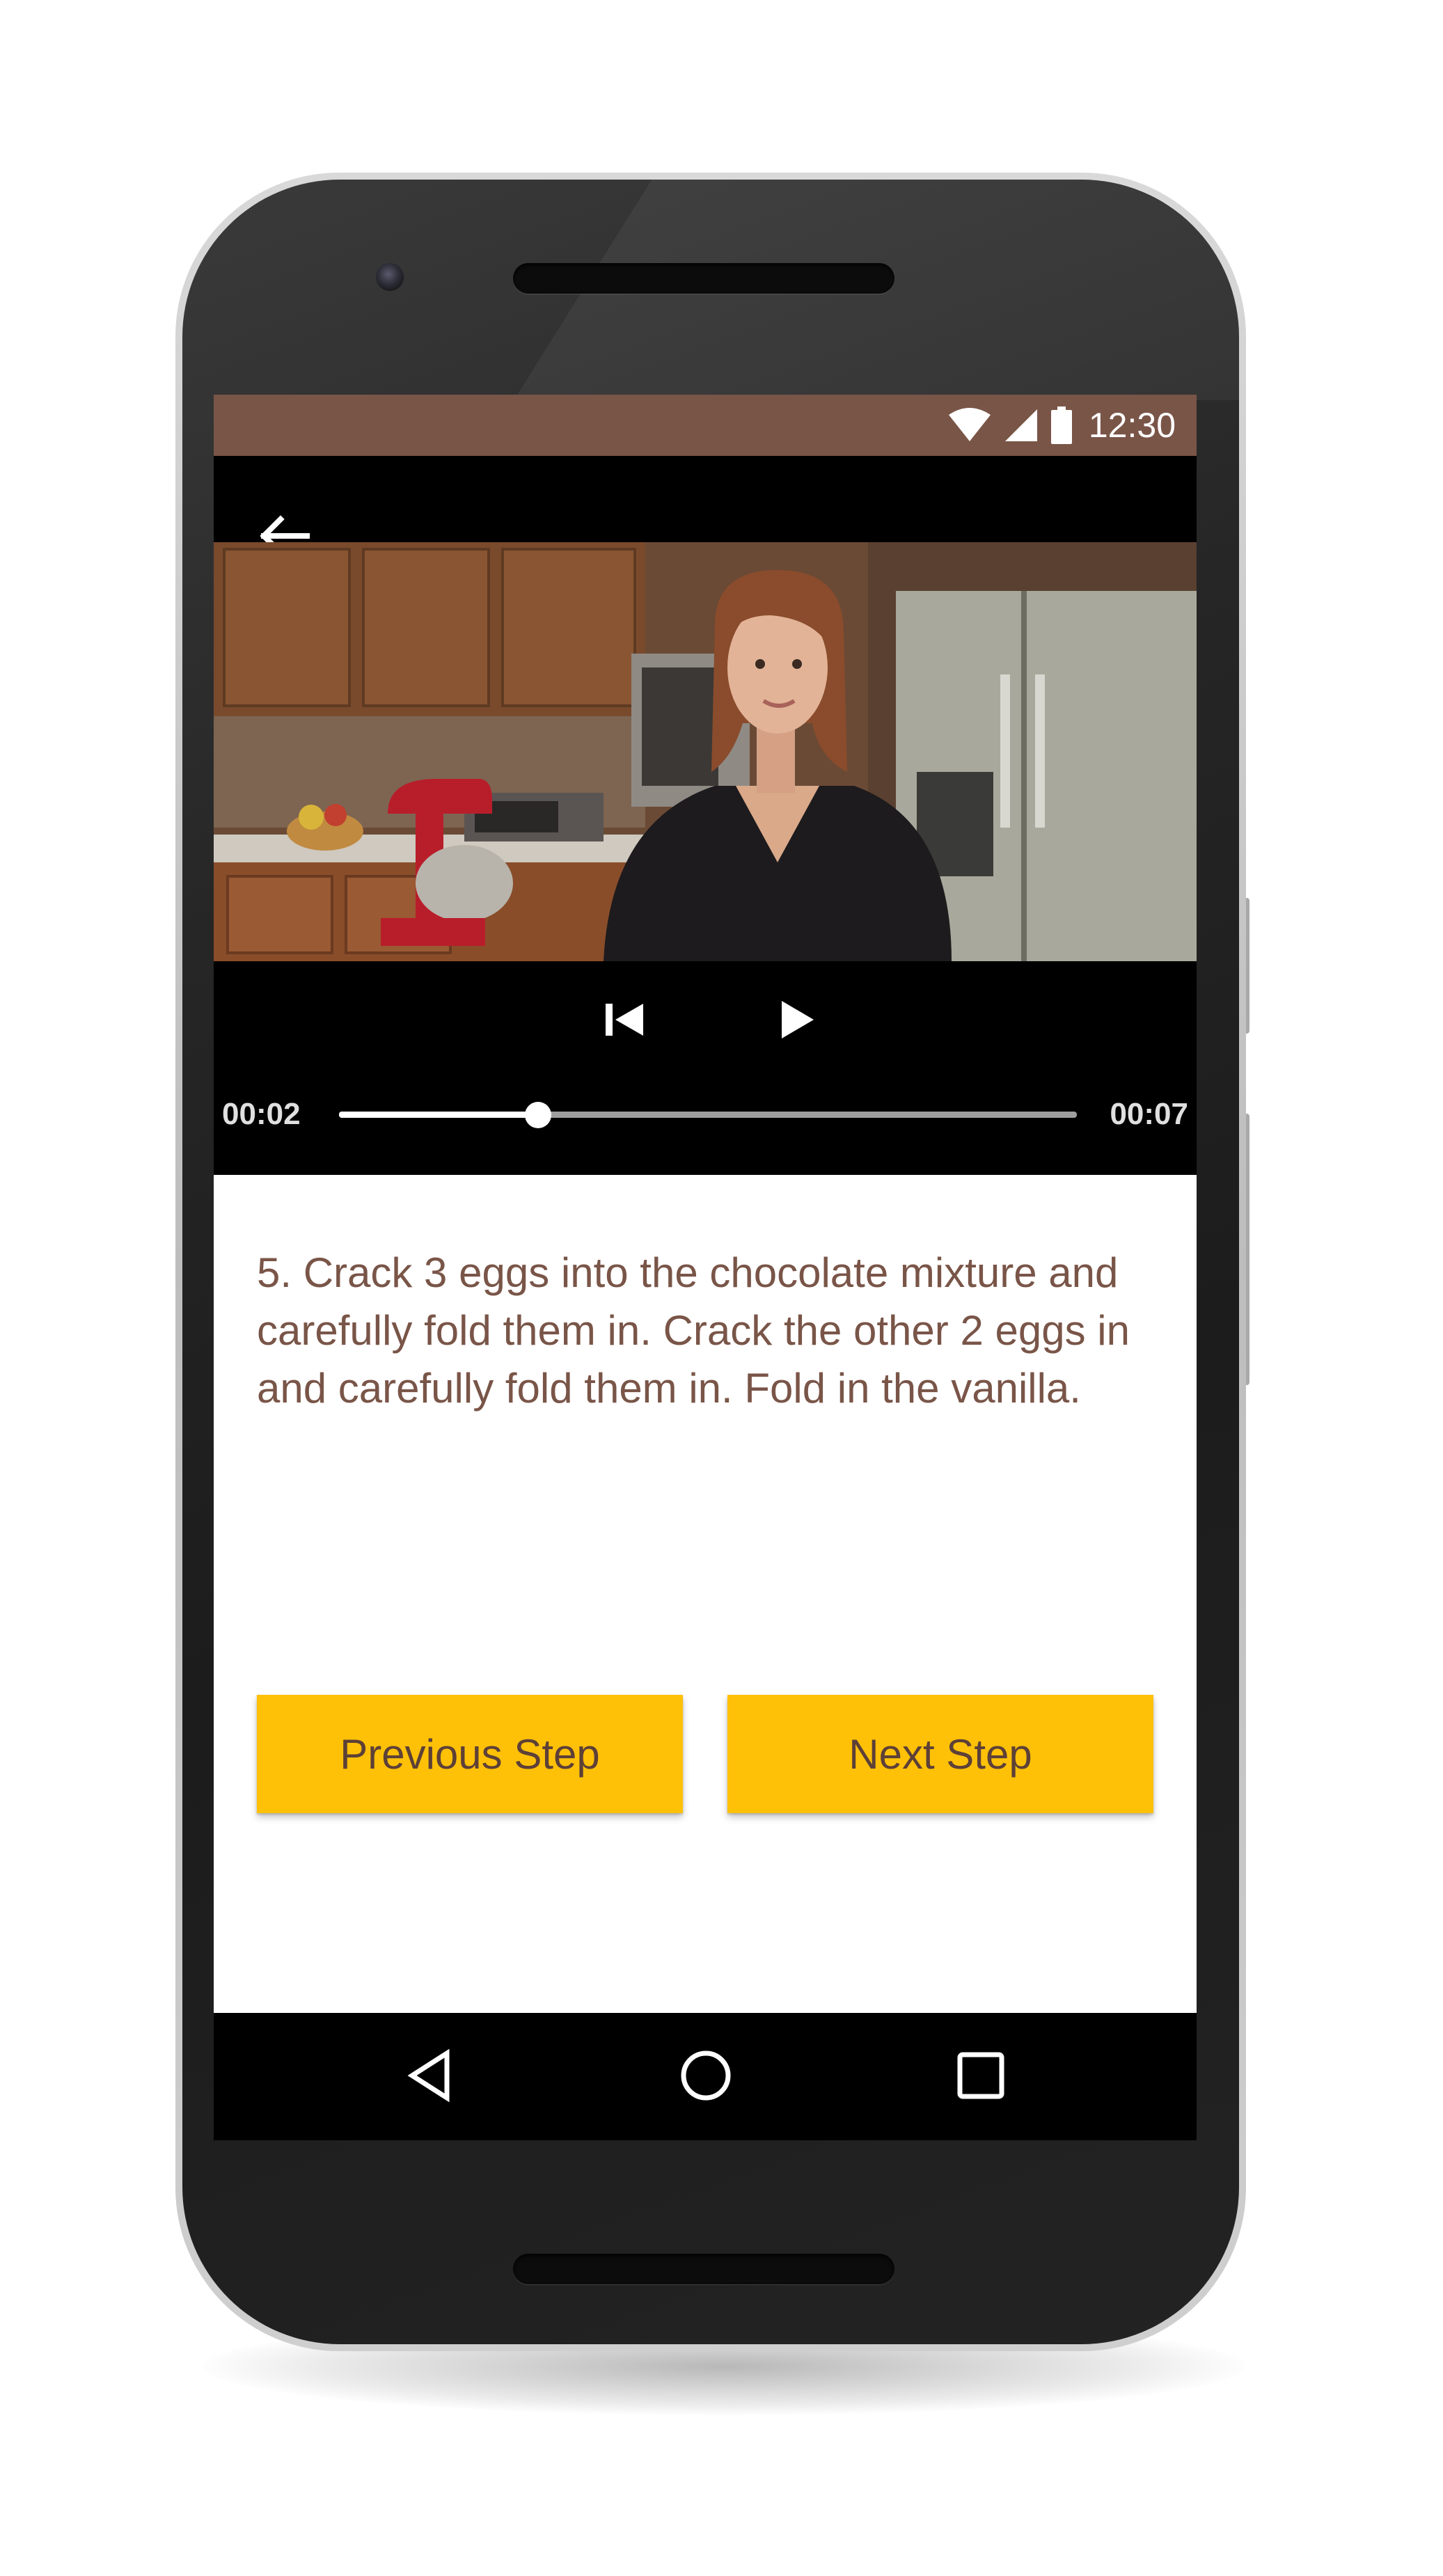 The image size is (1443, 2576). What do you see at coordinates (538, 1115) in the screenshot?
I see `seek-bar-thumb` at bounding box center [538, 1115].